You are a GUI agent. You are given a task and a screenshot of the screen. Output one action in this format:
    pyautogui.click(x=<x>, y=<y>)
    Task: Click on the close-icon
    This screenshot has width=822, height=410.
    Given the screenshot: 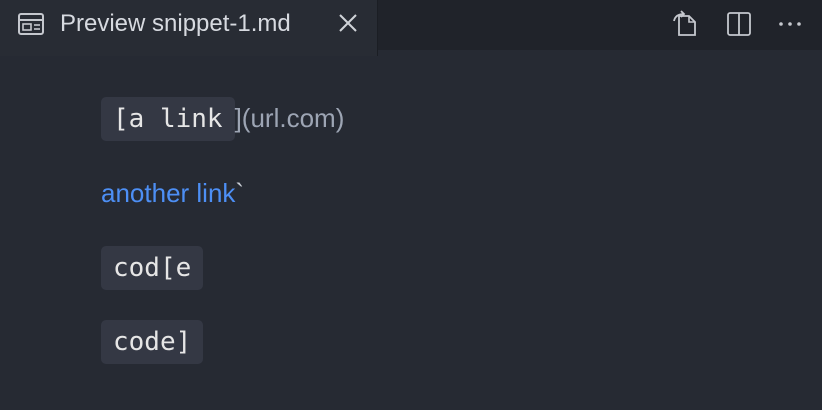 What is the action you would take?
    pyautogui.click(x=348, y=23)
    